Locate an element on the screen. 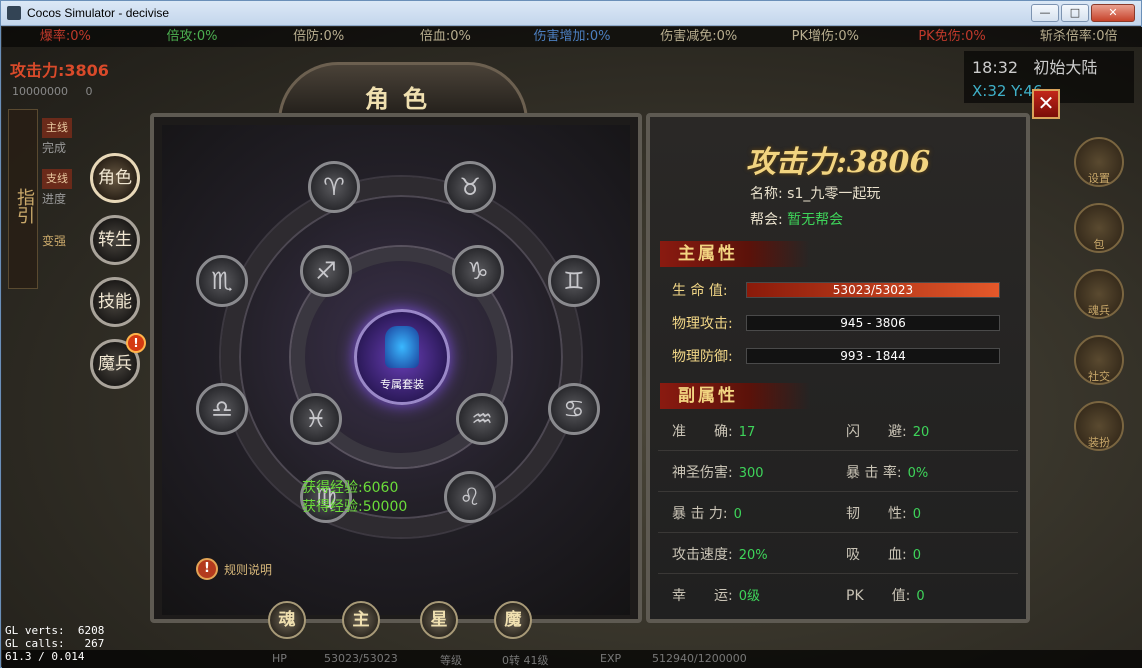 The height and width of the screenshot is (668, 1142). crit-power-stat: 暴 击 力: 0 is located at coordinates (707, 513).